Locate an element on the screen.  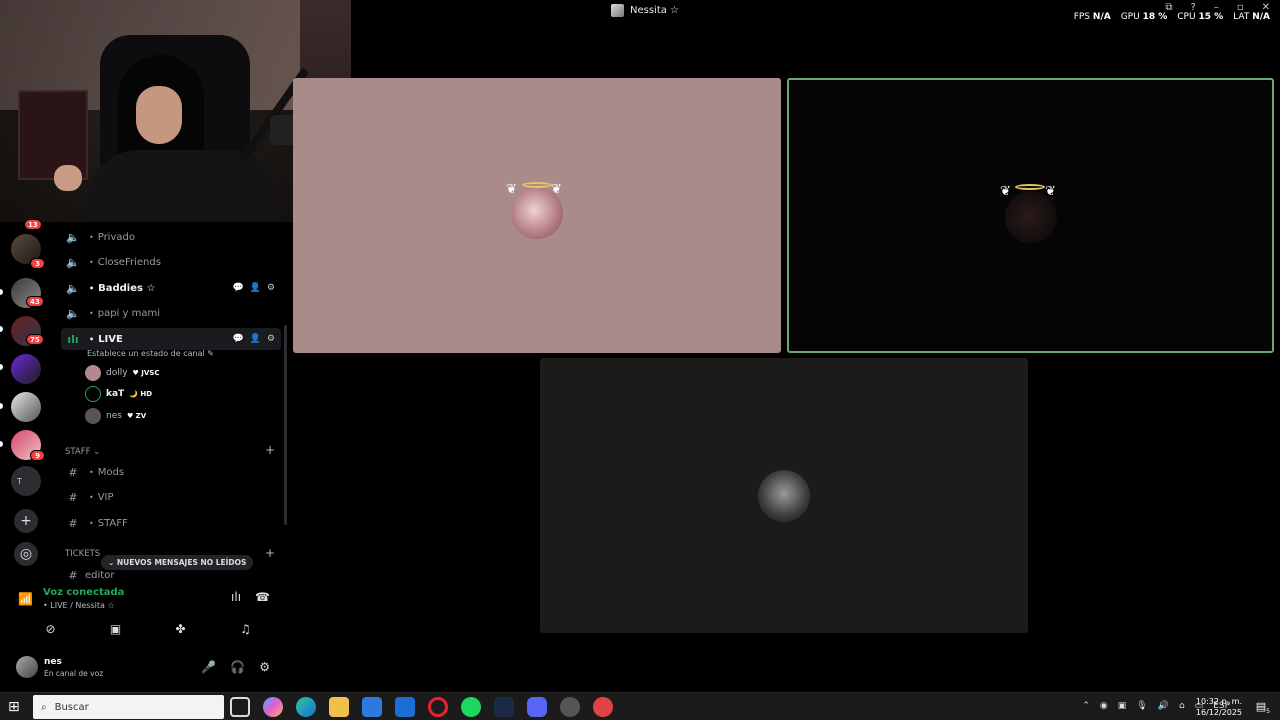
voice-channel-live: ılı • LIVE 💬 👤 ⚙ is located at coordinates (171, 339).